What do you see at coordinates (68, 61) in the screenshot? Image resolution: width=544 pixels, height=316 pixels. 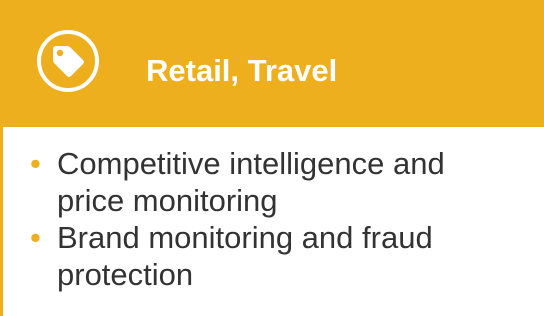 I see `price-tag-icon` at bounding box center [68, 61].